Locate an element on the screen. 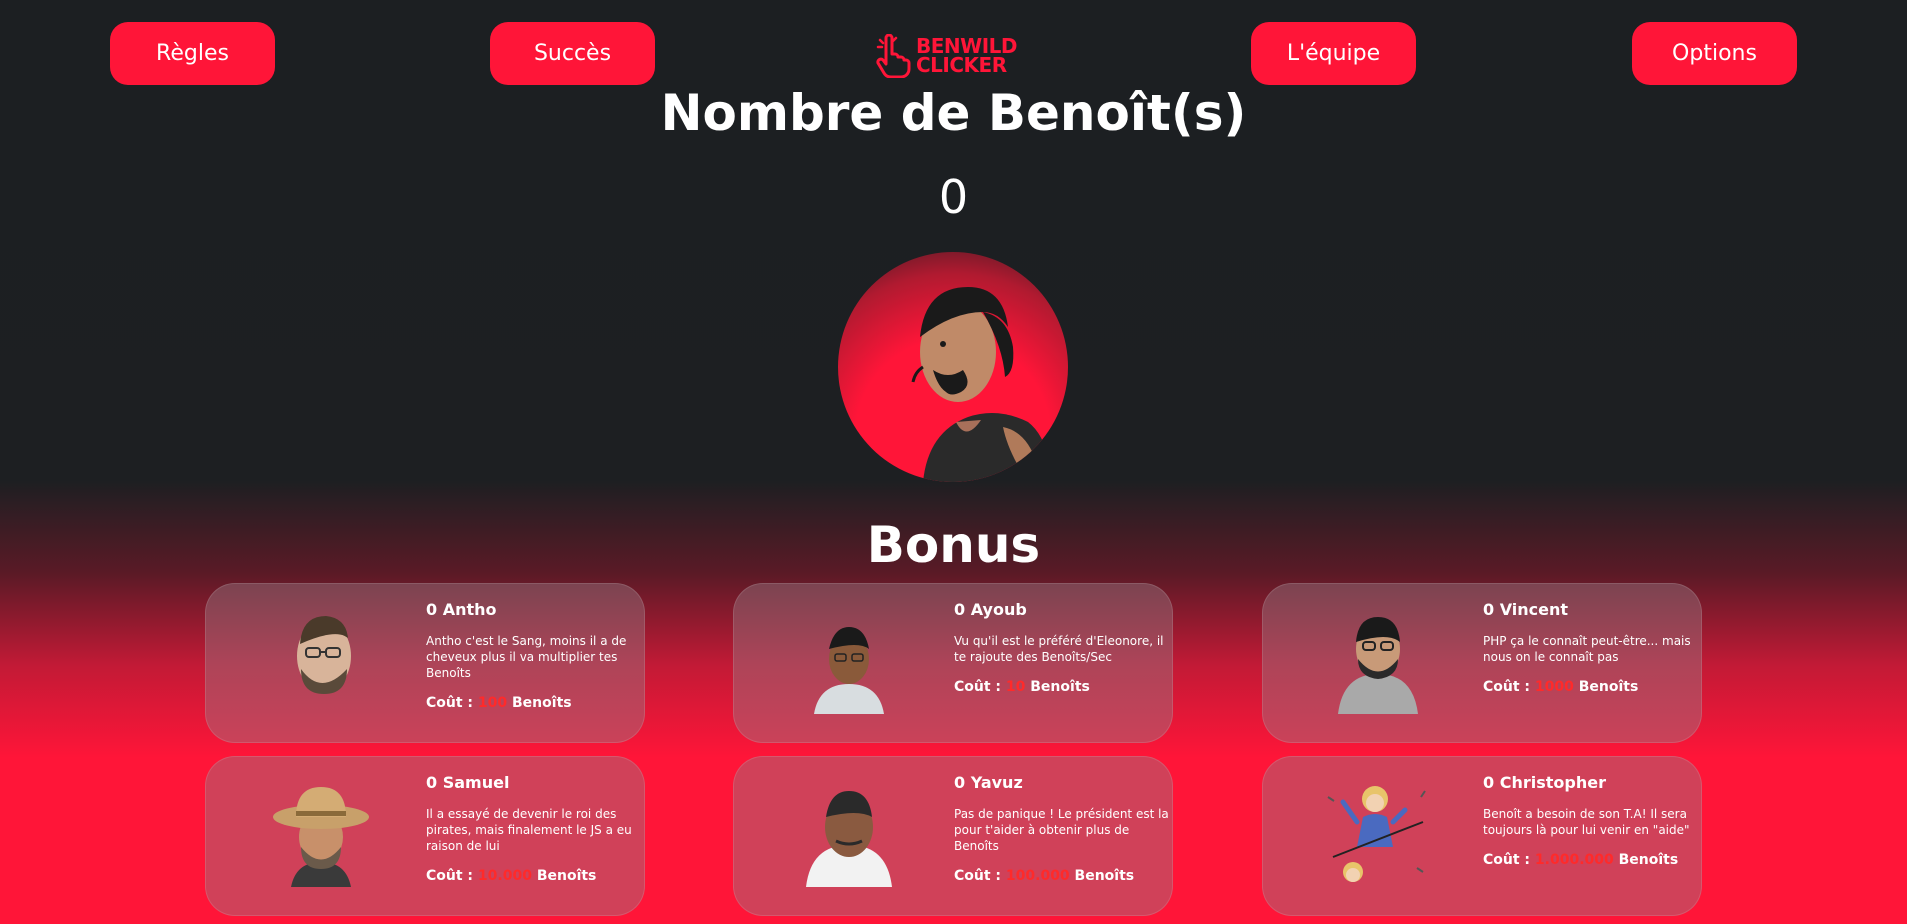  samuel-portrait is located at coordinates (321, 837).